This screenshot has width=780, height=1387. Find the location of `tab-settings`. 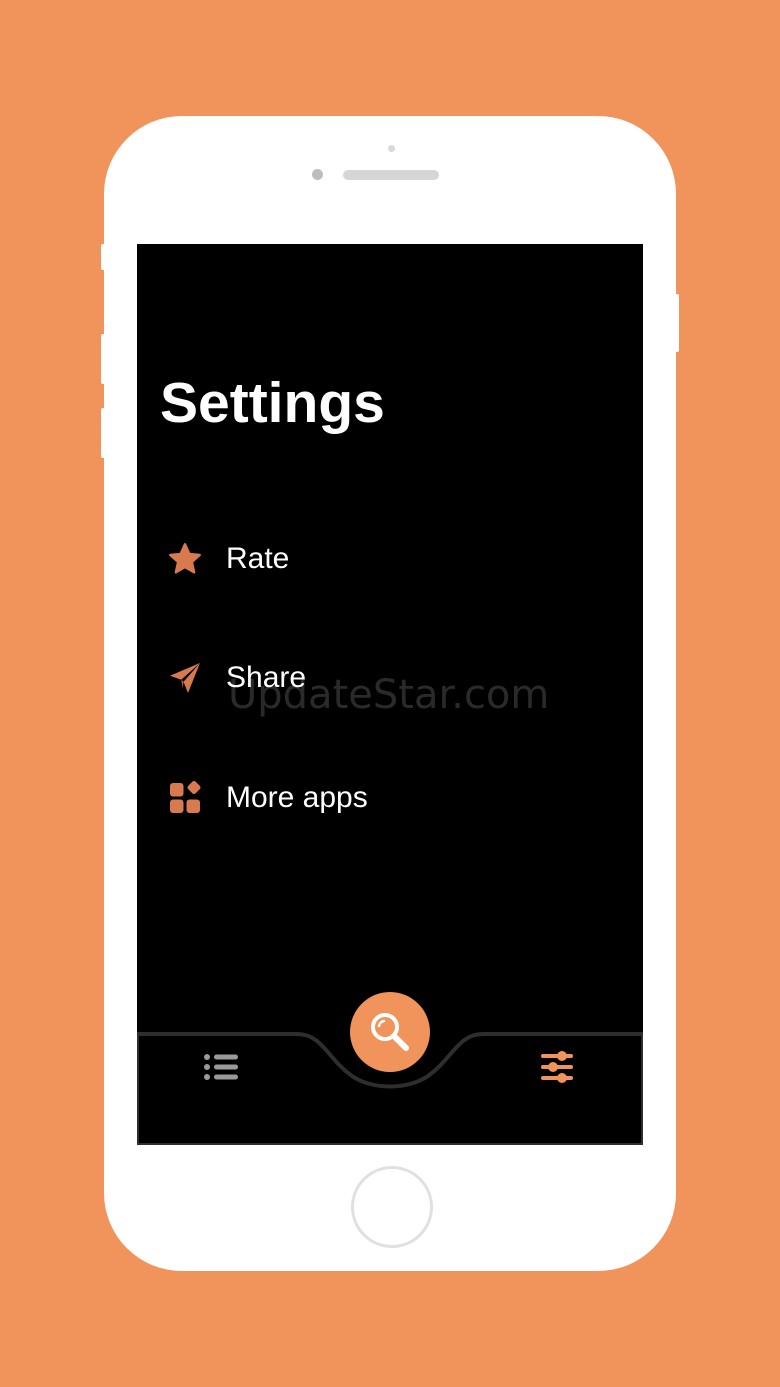

tab-settings is located at coordinates (557, 1067).